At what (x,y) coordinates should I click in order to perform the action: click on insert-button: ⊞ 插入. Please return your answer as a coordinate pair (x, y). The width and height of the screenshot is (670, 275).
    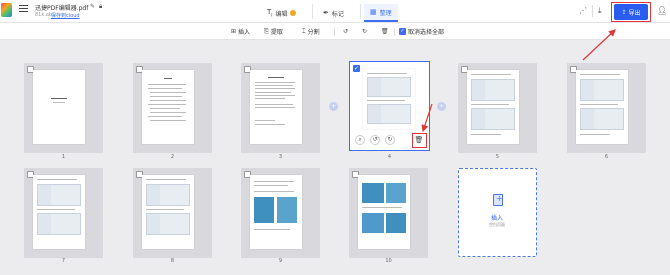
    Looking at the image, I should click on (240, 31).